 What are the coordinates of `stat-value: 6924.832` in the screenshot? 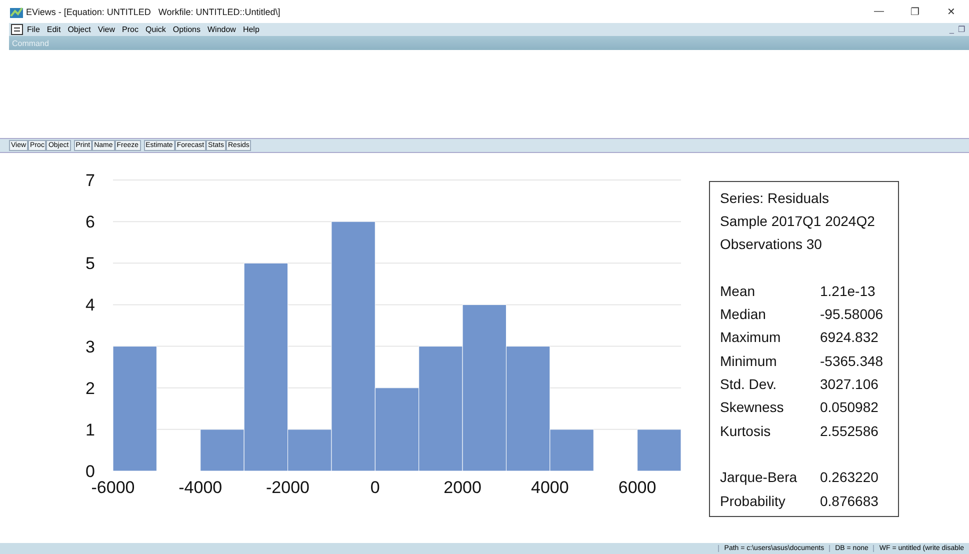 It's located at (849, 337).